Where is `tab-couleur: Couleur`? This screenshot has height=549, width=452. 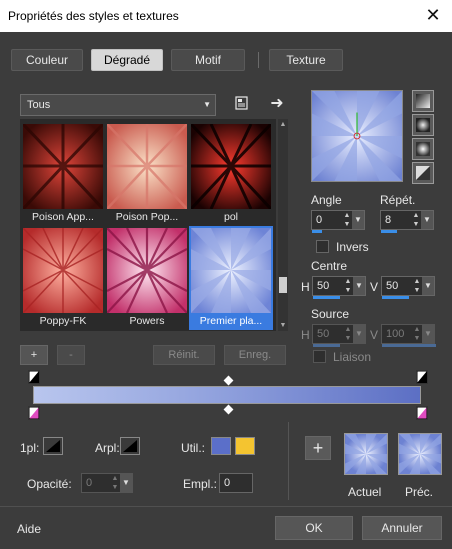
tab-couleur: Couleur is located at coordinates (47, 60).